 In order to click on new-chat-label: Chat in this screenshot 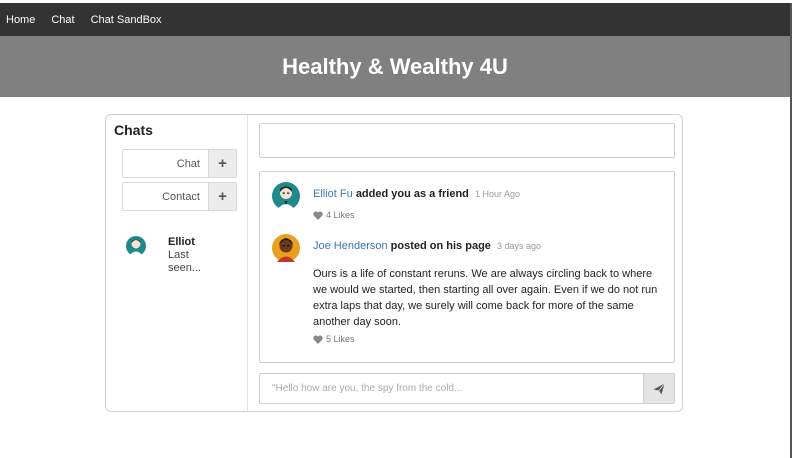, I will do `click(188, 163)`.